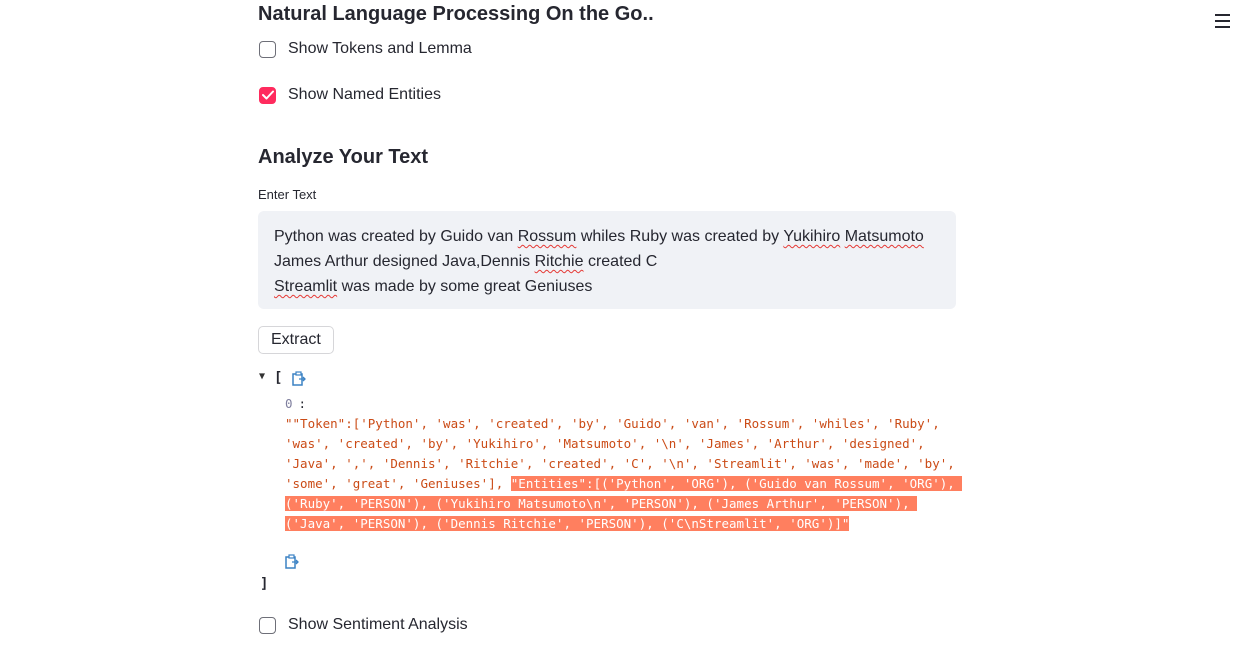 The image size is (1250, 662). What do you see at coordinates (296, 340) in the screenshot?
I see `extract-button: Extract` at bounding box center [296, 340].